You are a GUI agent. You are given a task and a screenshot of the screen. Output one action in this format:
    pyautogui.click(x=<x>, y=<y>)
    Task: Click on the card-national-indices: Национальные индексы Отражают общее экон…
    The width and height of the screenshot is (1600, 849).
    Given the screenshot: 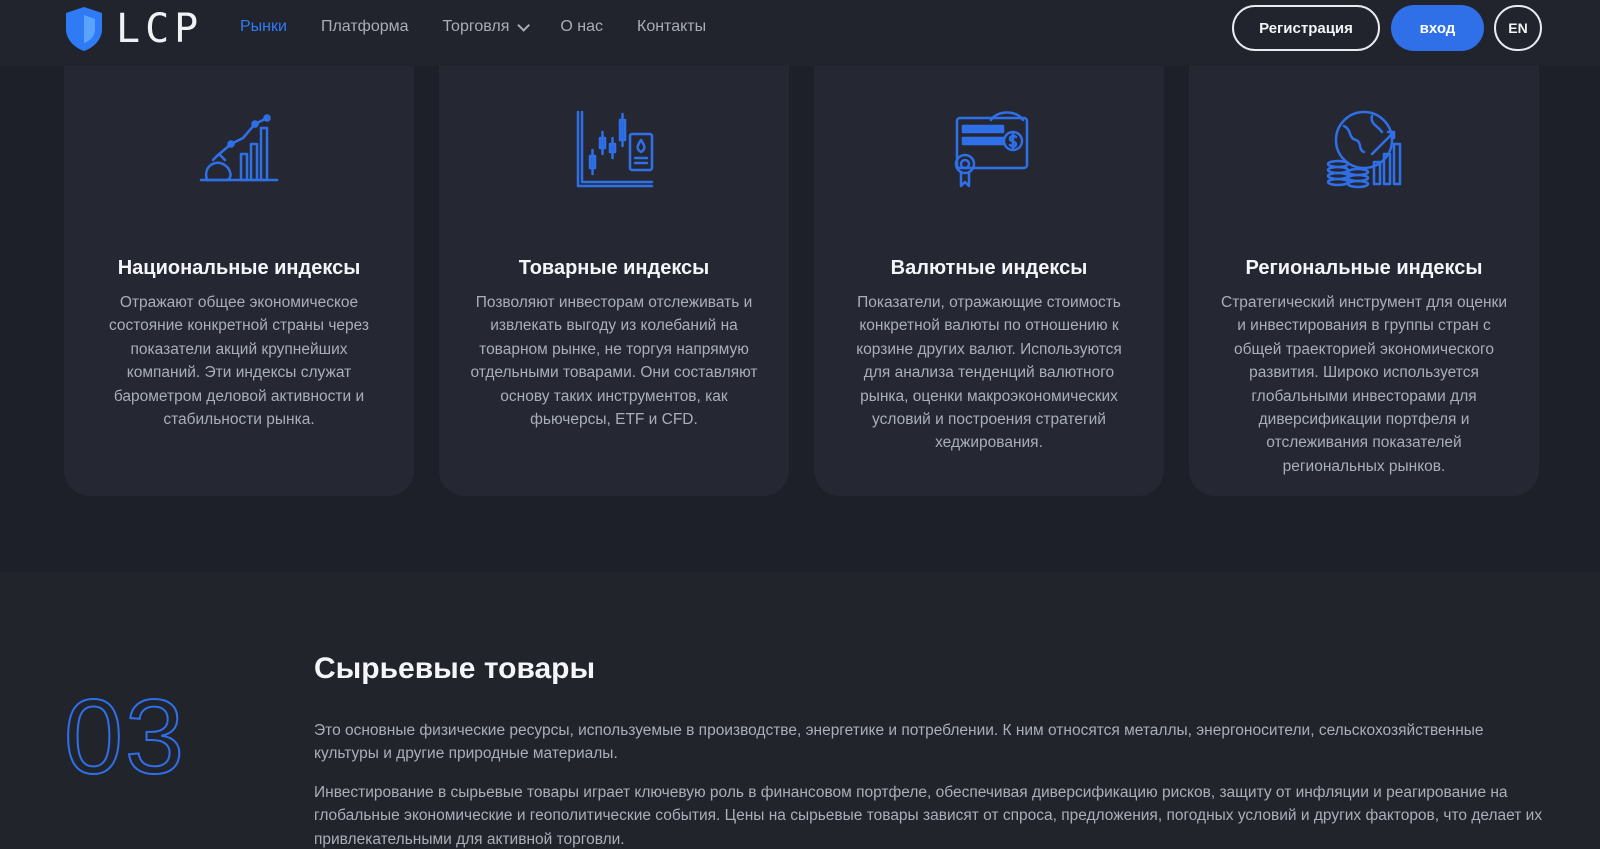 What is the action you would take?
    pyautogui.click(x=239, y=268)
    